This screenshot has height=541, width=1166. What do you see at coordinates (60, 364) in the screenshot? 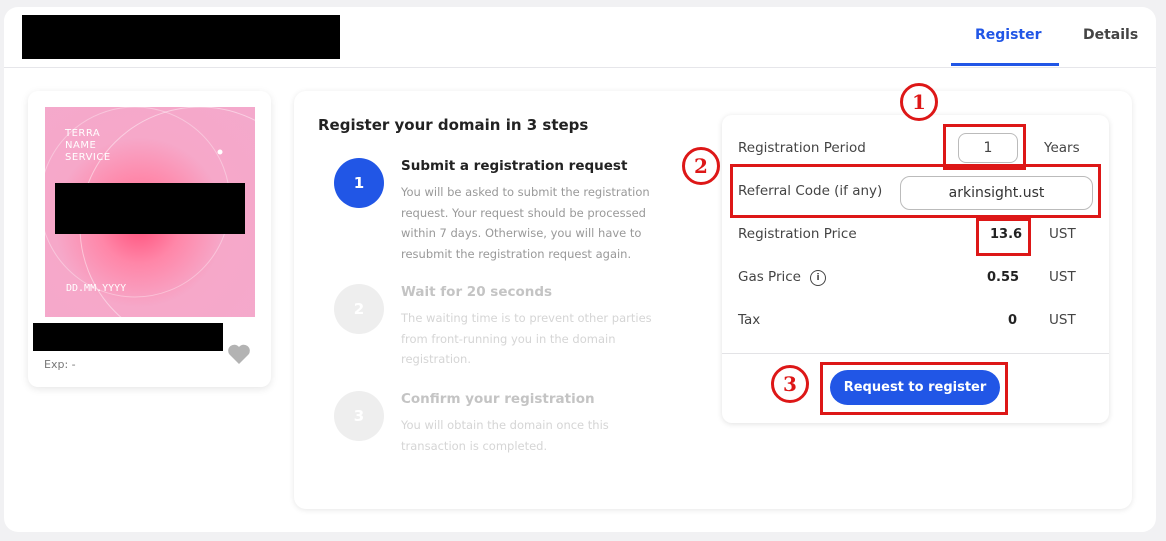
I see `expiry-text: Exp: -` at bounding box center [60, 364].